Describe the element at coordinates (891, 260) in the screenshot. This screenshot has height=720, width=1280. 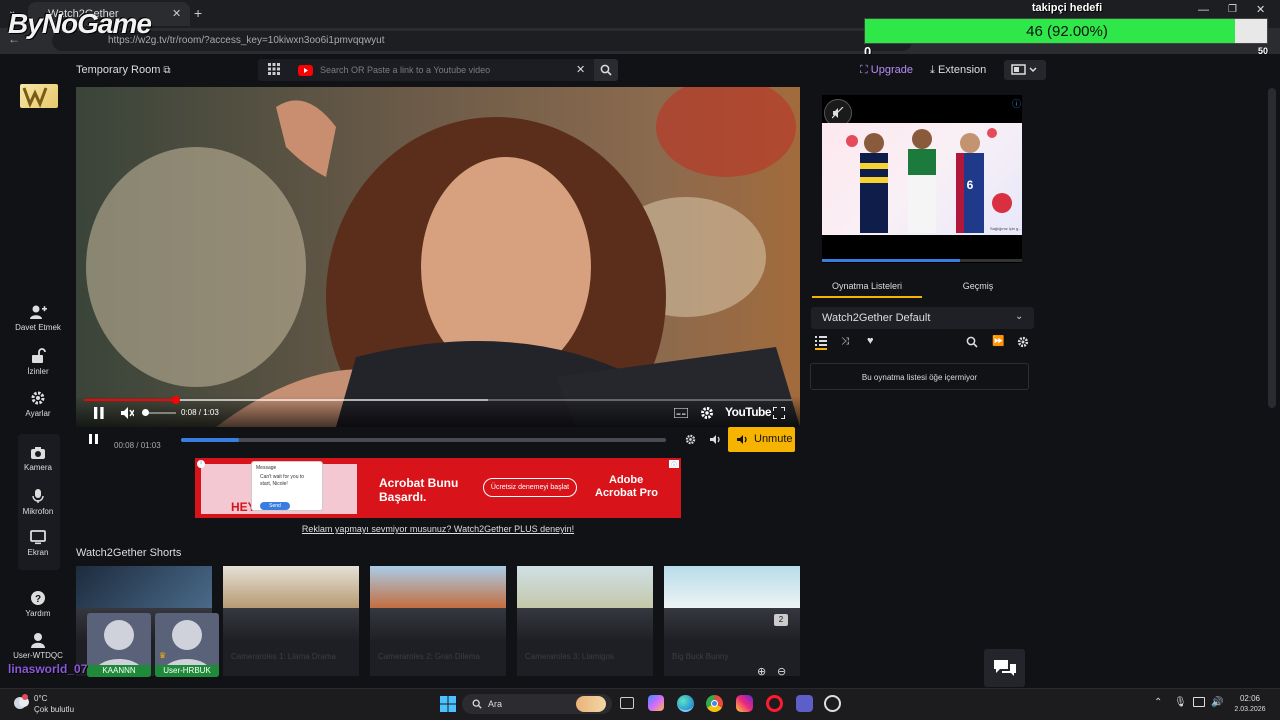
I see `mini-progress-fill` at that location.